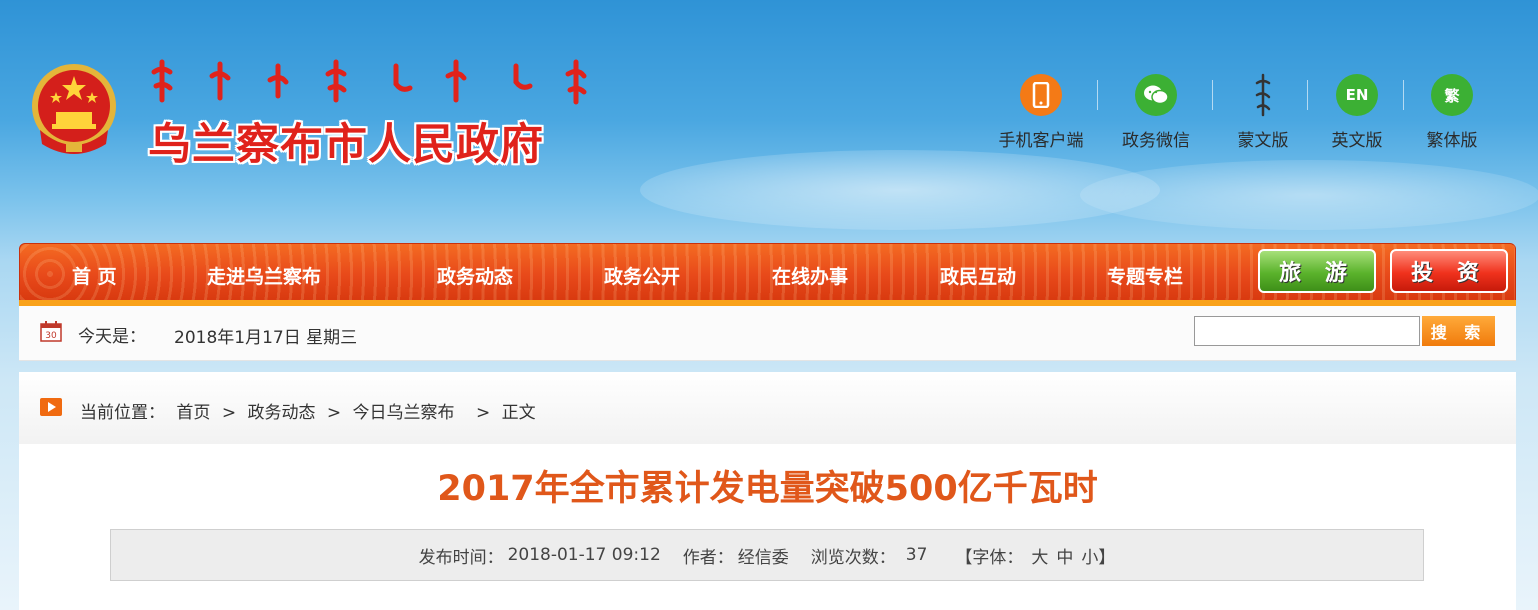  I want to click on nav-item-about-city: 走进乌兰察布, so click(264, 275).